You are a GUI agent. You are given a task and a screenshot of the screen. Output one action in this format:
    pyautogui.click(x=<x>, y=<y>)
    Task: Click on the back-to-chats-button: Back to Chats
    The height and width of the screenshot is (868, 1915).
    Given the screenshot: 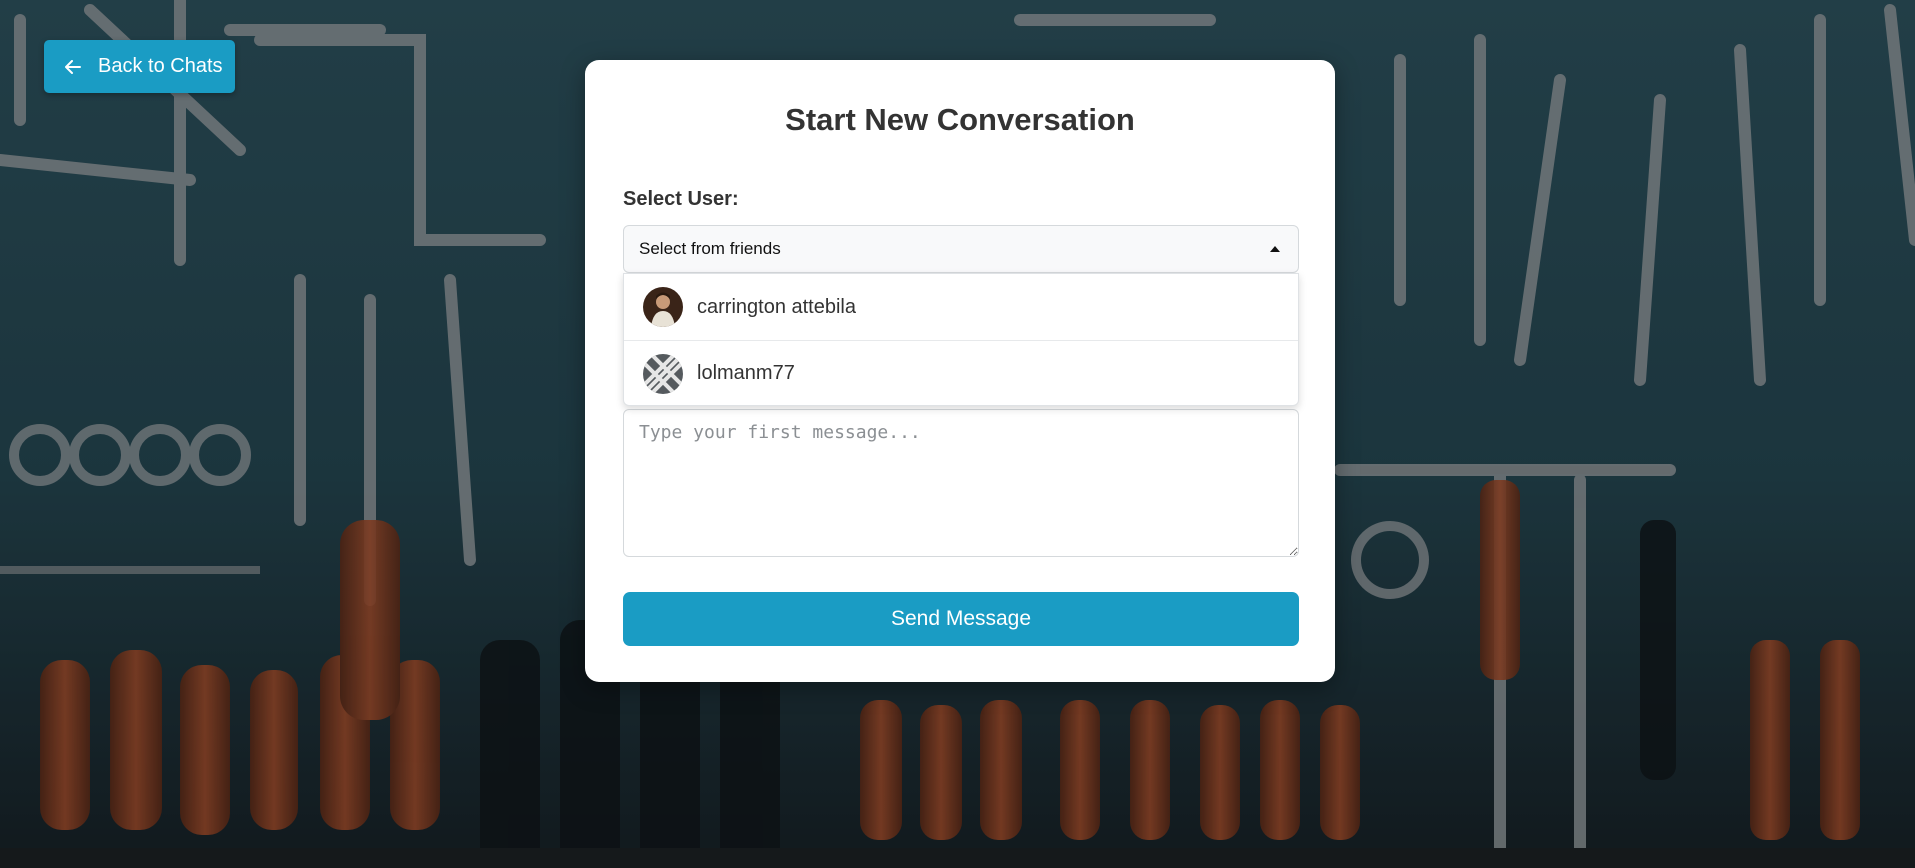 What is the action you would take?
    pyautogui.click(x=139, y=66)
    